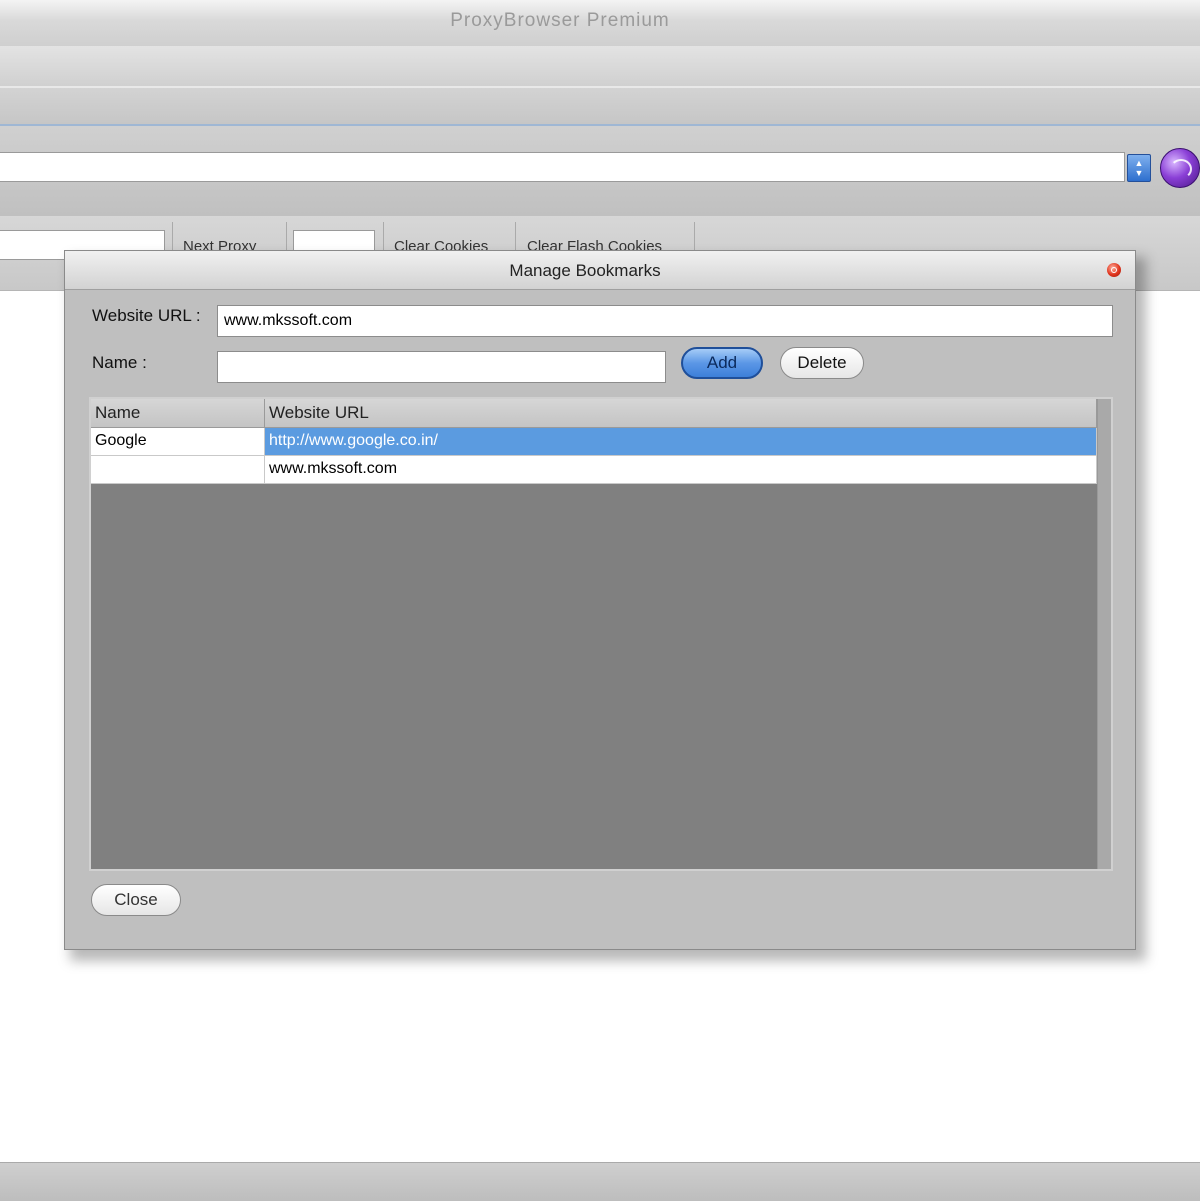 Image resolution: width=1200 pixels, height=1201 pixels. What do you see at coordinates (681, 469) in the screenshot?
I see `row-url-cell: www.mkssoft.com` at bounding box center [681, 469].